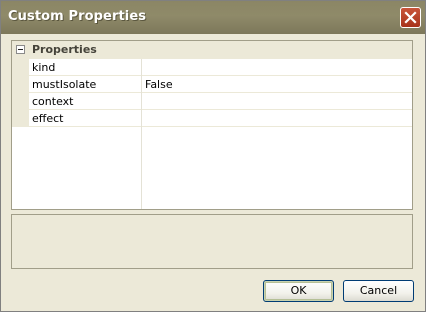  I want to click on property-row-mustisolate: mustIsolate False, so click(212, 84).